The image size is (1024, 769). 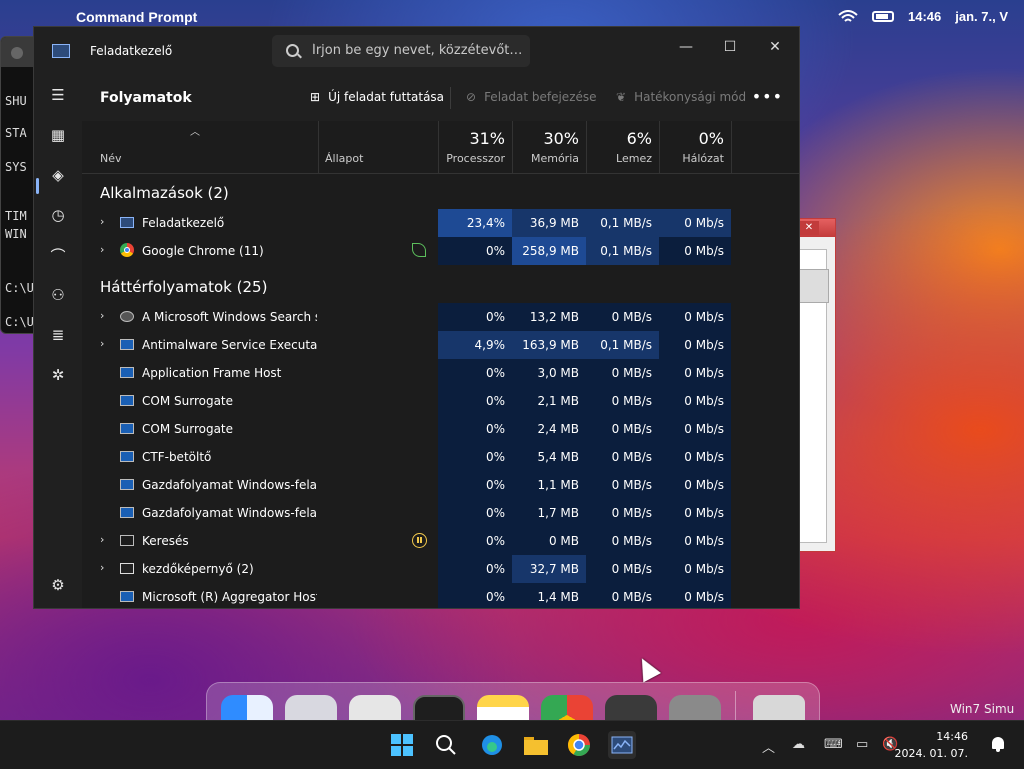 What do you see at coordinates (58, 215) in the screenshot?
I see `app-history-nav-icon: ◷` at bounding box center [58, 215].